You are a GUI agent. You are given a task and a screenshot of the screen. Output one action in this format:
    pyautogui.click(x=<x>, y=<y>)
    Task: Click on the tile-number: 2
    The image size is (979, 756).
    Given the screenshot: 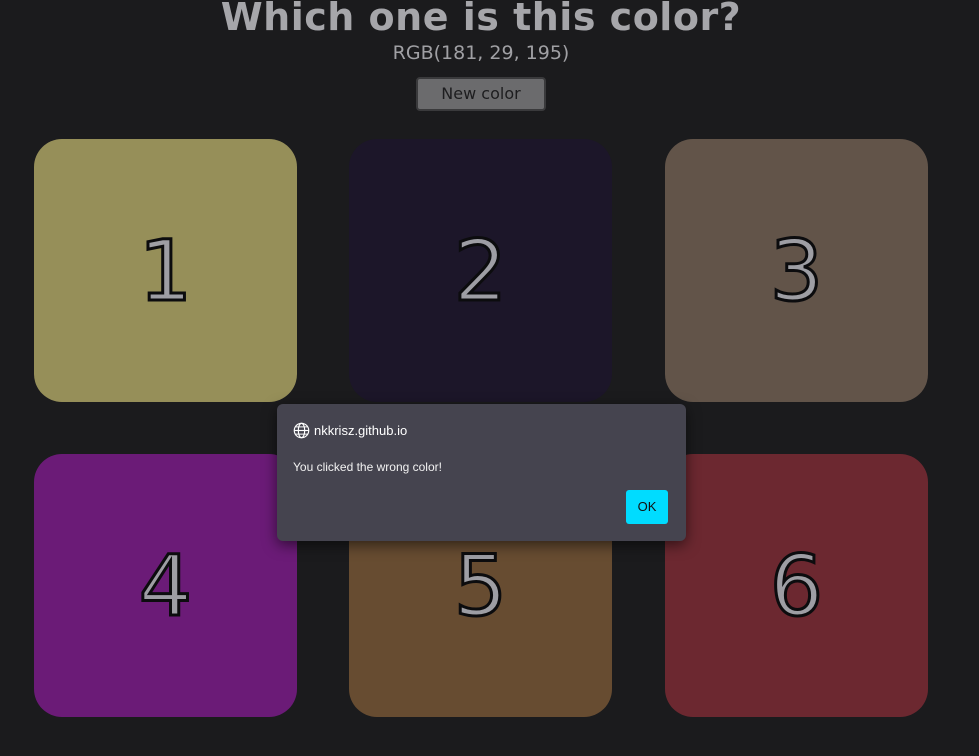 What is the action you would take?
    pyautogui.click(x=480, y=270)
    